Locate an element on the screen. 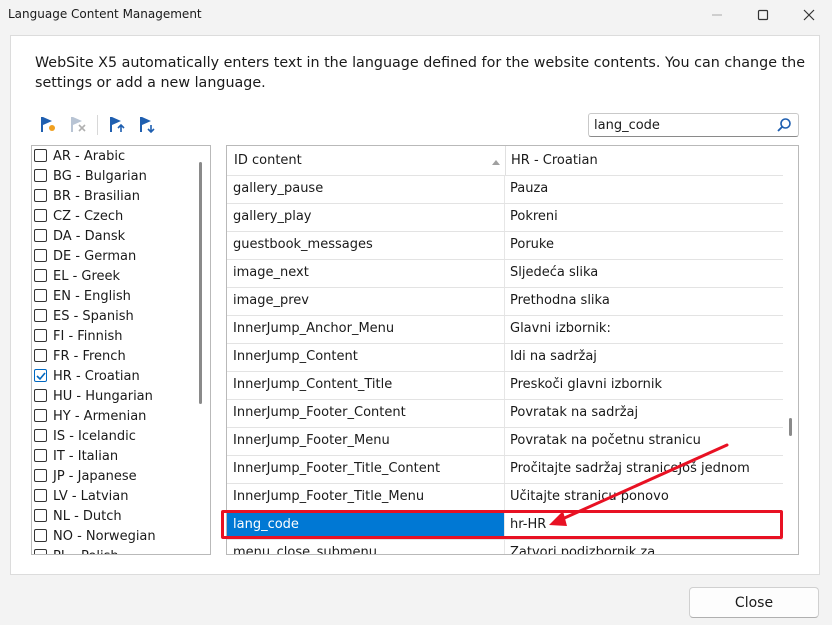 This screenshot has width=832, height=625. cell-id: InnerJump_Footer_Title_Content is located at coordinates (336, 468).